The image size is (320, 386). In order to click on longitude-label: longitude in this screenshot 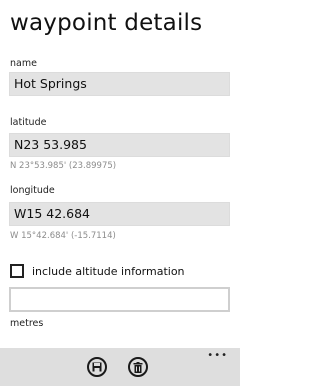, I will do `click(32, 190)`.